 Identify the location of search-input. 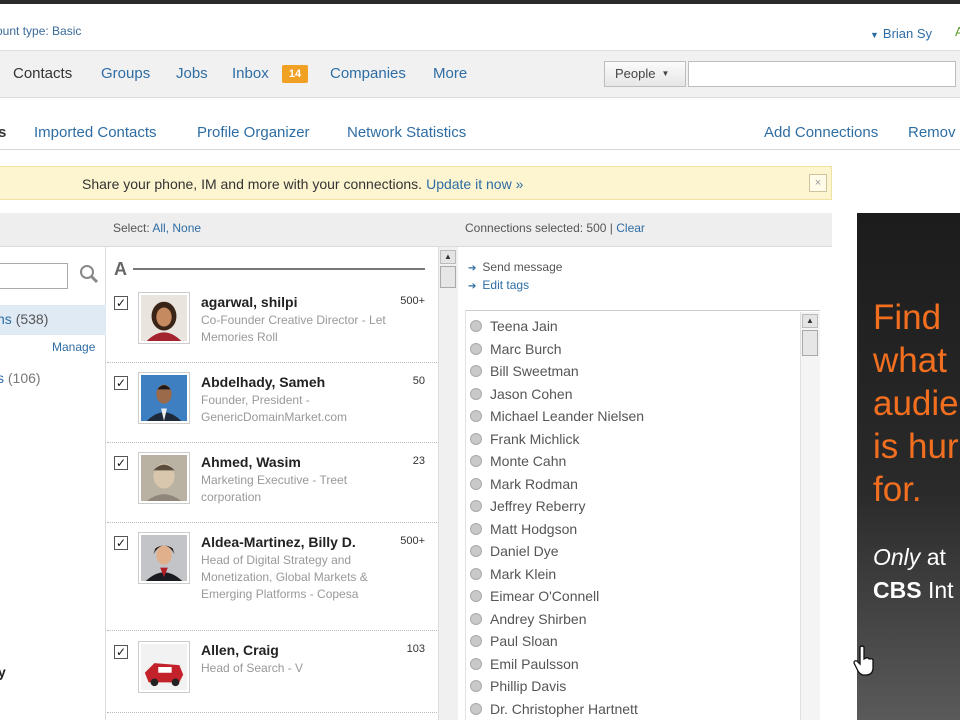
(822, 74).